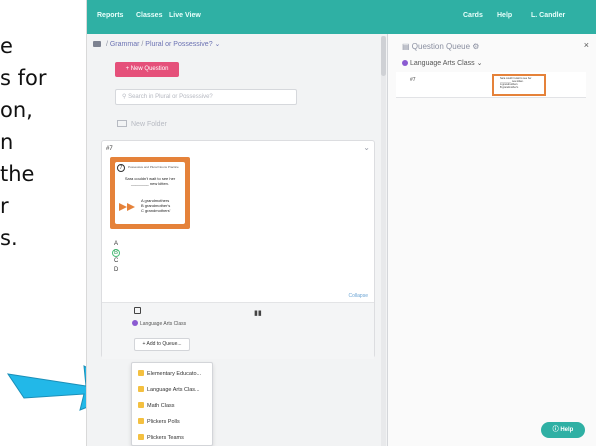  What do you see at coordinates (161, 406) in the screenshot?
I see `dropdown-item-label: Math Class` at bounding box center [161, 406].